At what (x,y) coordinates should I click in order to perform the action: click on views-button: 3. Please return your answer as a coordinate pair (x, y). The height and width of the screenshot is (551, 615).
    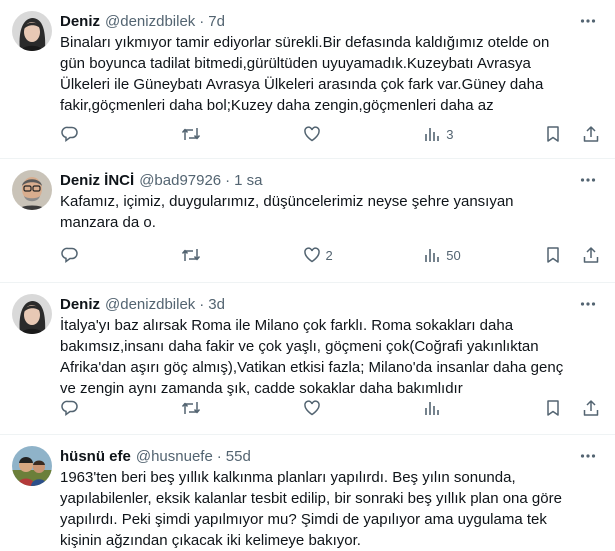
    Looking at the image, I should click on (465, 134).